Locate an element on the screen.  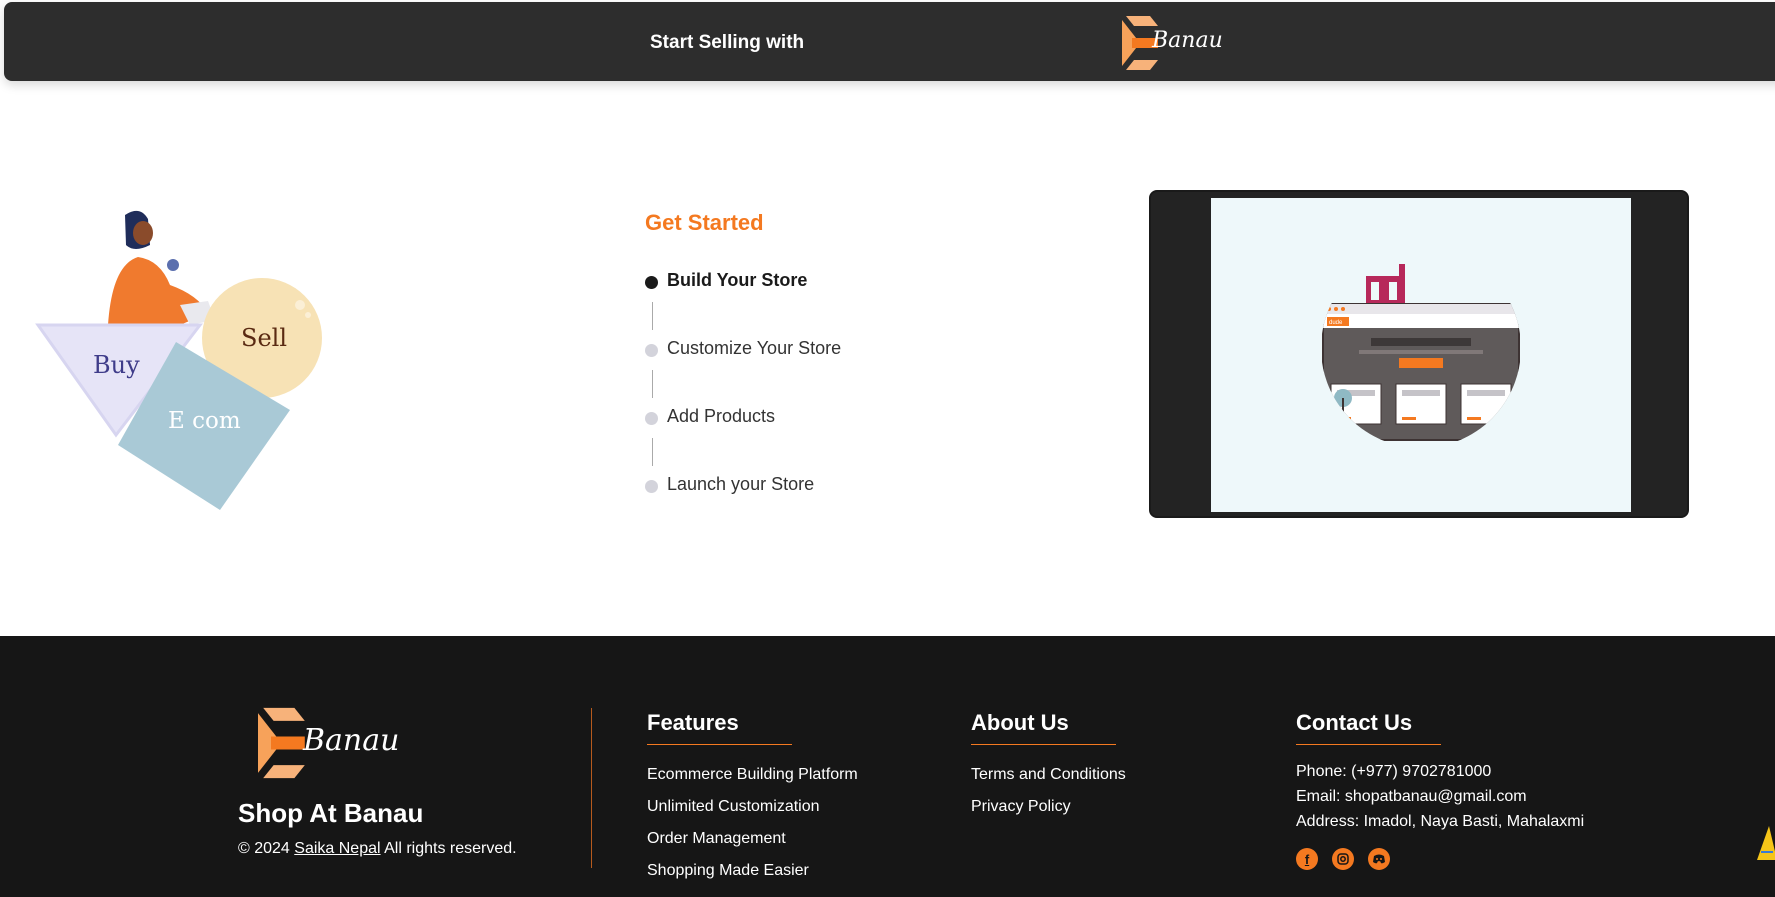
banner-text: Start Selling with is located at coordinates (727, 42).